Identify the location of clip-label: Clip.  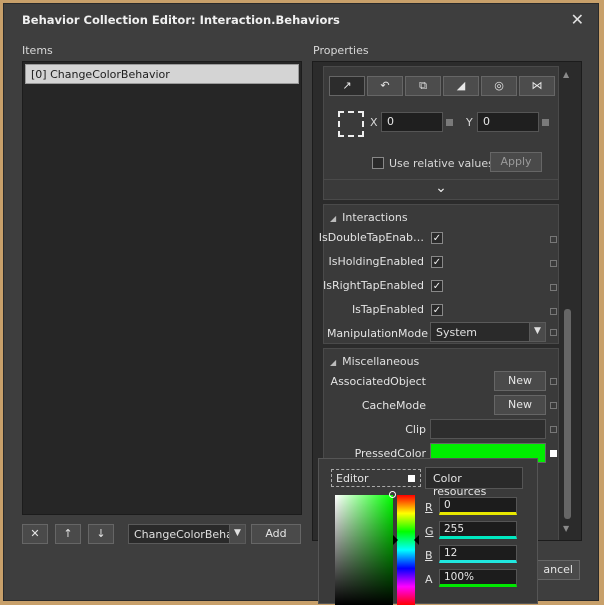
(415, 429).